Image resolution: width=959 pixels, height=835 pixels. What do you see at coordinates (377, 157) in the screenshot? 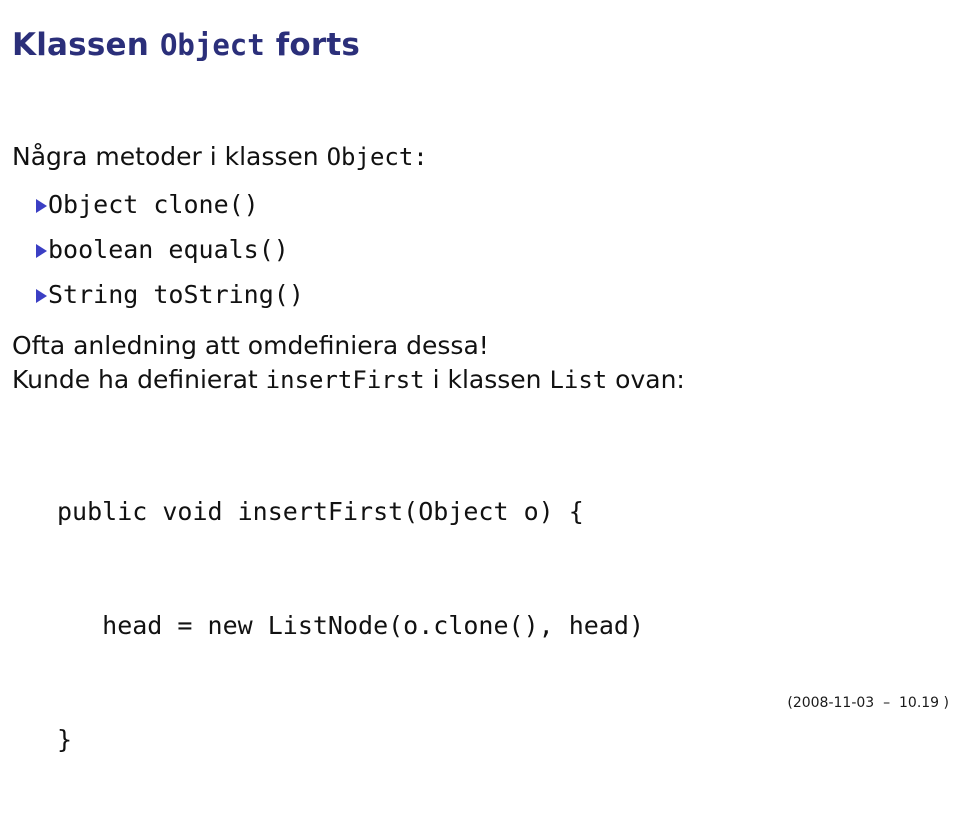
I see `lead-sentence-class-name: Object:` at bounding box center [377, 157].